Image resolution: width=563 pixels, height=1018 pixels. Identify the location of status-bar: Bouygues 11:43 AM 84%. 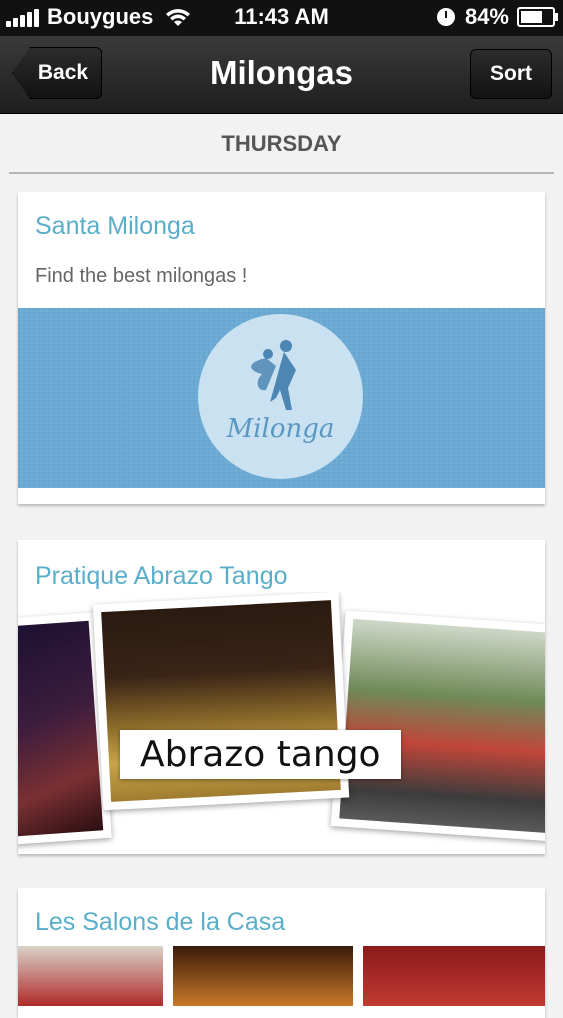
(281, 18).